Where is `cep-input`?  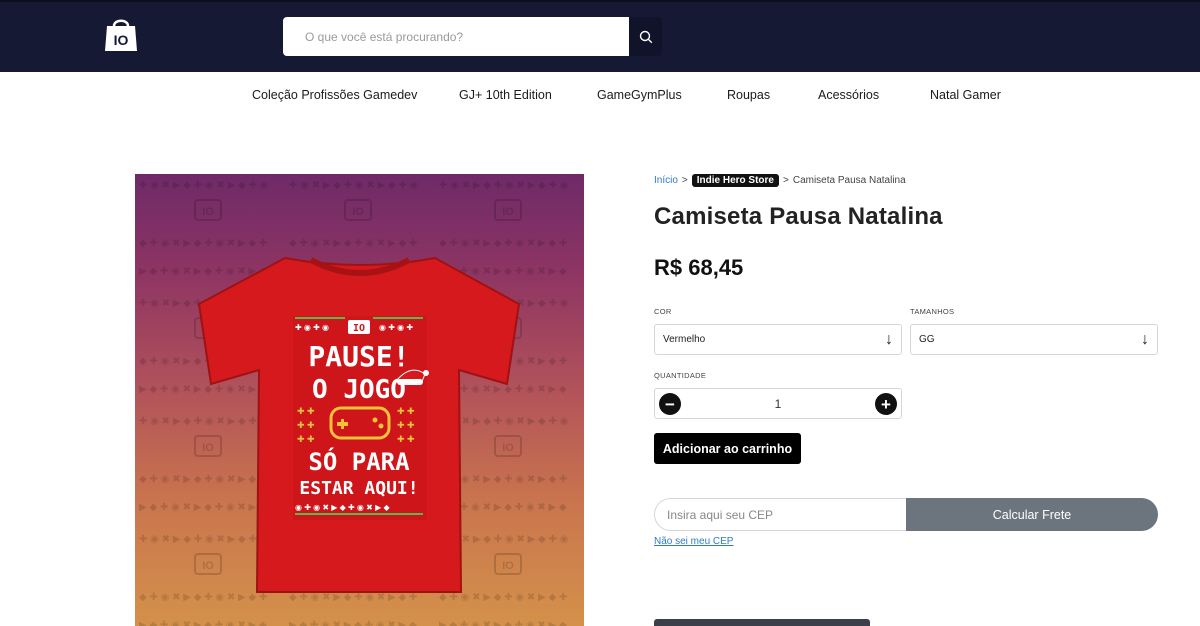
cep-input is located at coordinates (784, 514).